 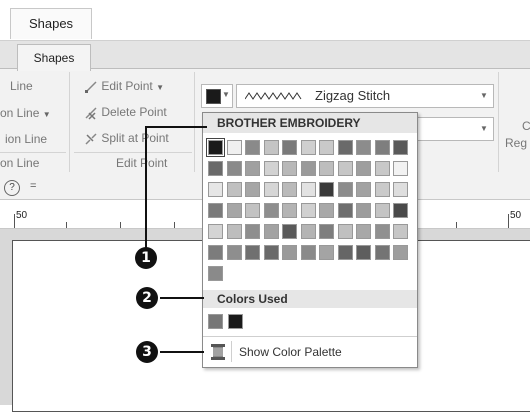 I want to click on edit-point-button: Edit Point ▼, so click(x=124, y=86).